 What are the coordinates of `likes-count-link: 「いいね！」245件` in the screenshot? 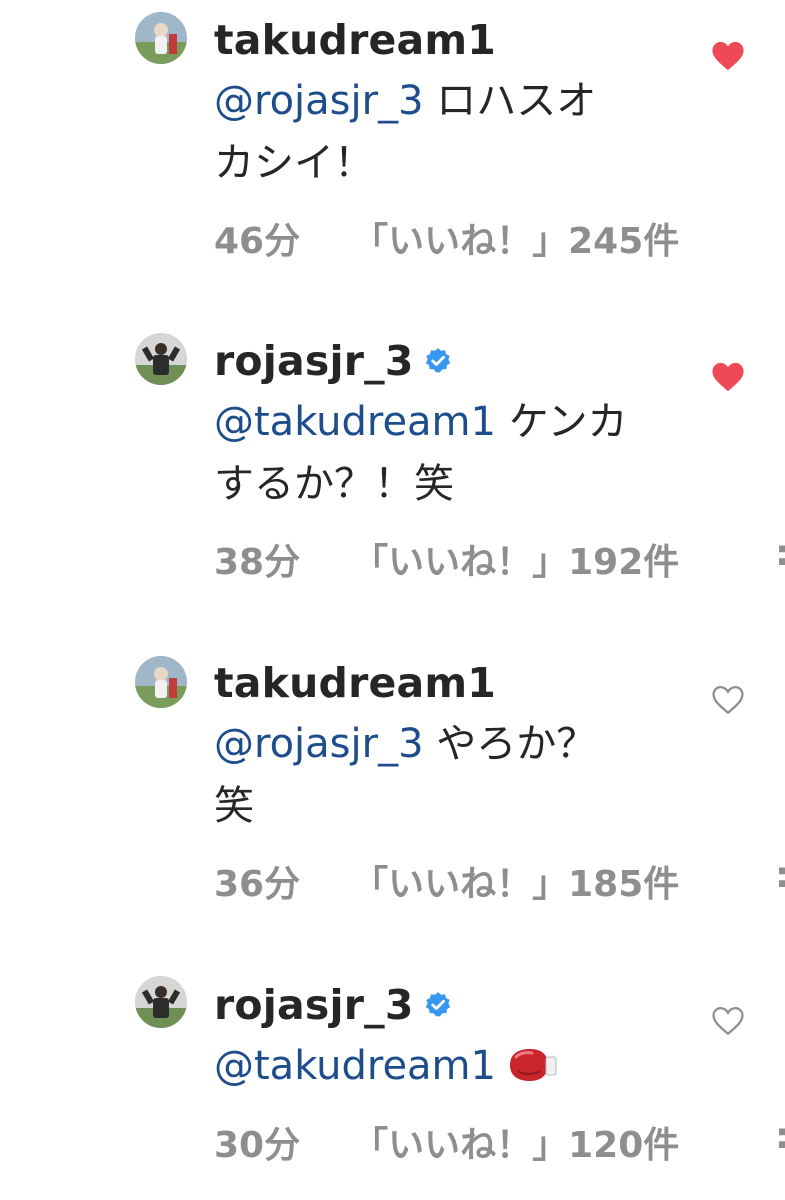 It's located at (515, 241).